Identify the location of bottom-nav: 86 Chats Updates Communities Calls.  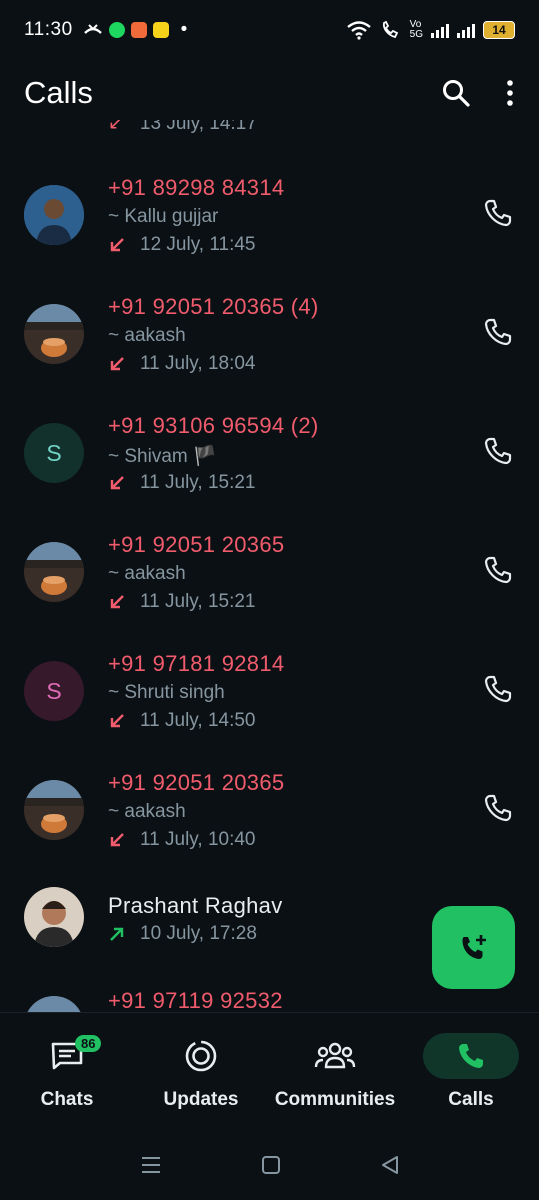
(269, 1071).